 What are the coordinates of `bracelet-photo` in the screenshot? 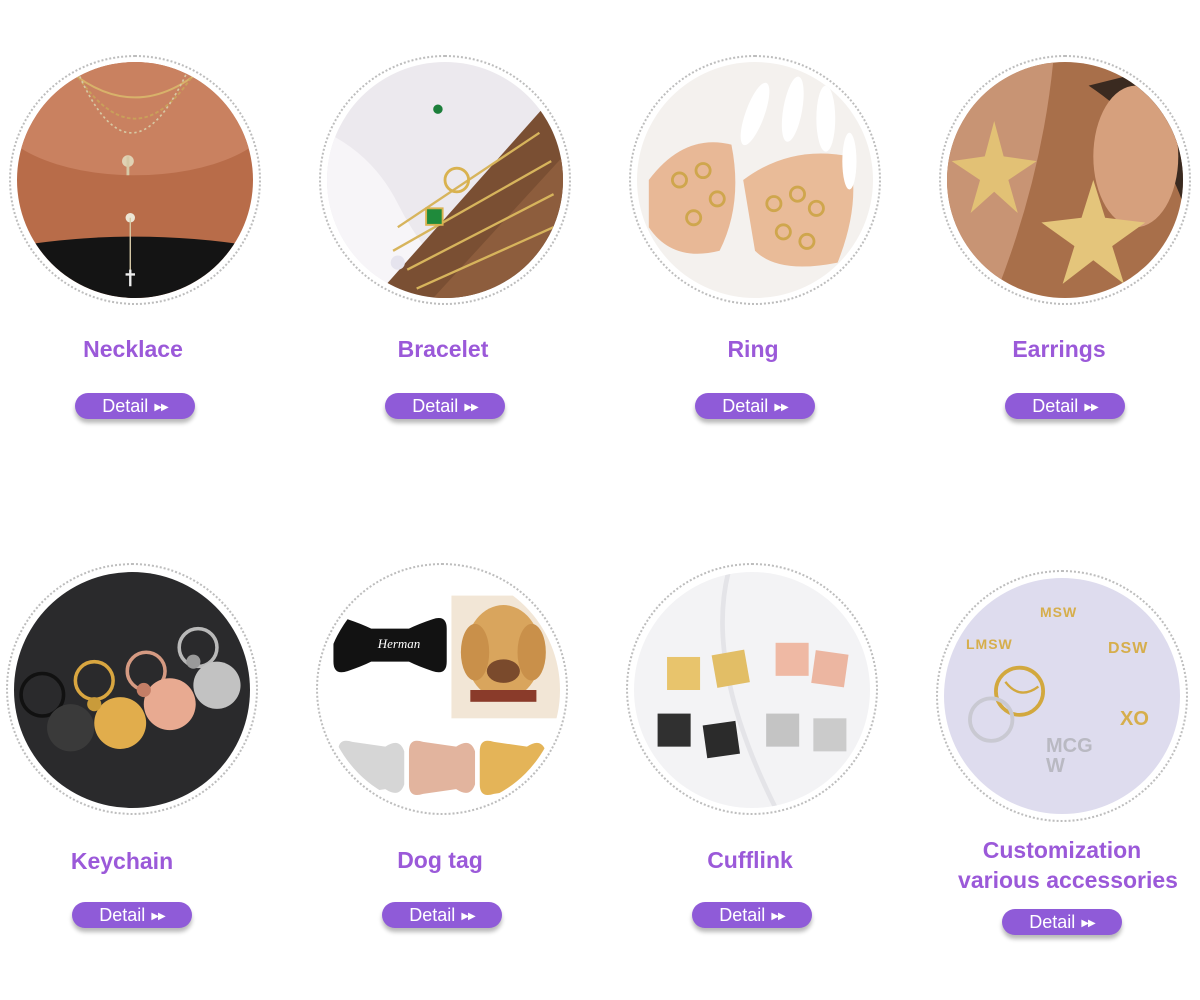 It's located at (445, 180).